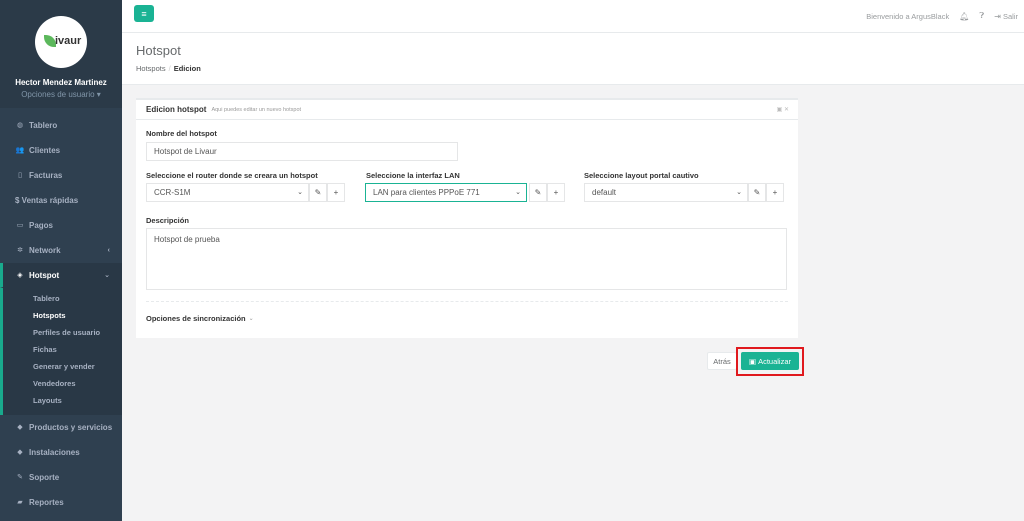 This screenshot has height=521, width=1024. Describe the element at coordinates (61, 82) in the screenshot. I see `user-name: Hector Mendez Martinez` at that location.